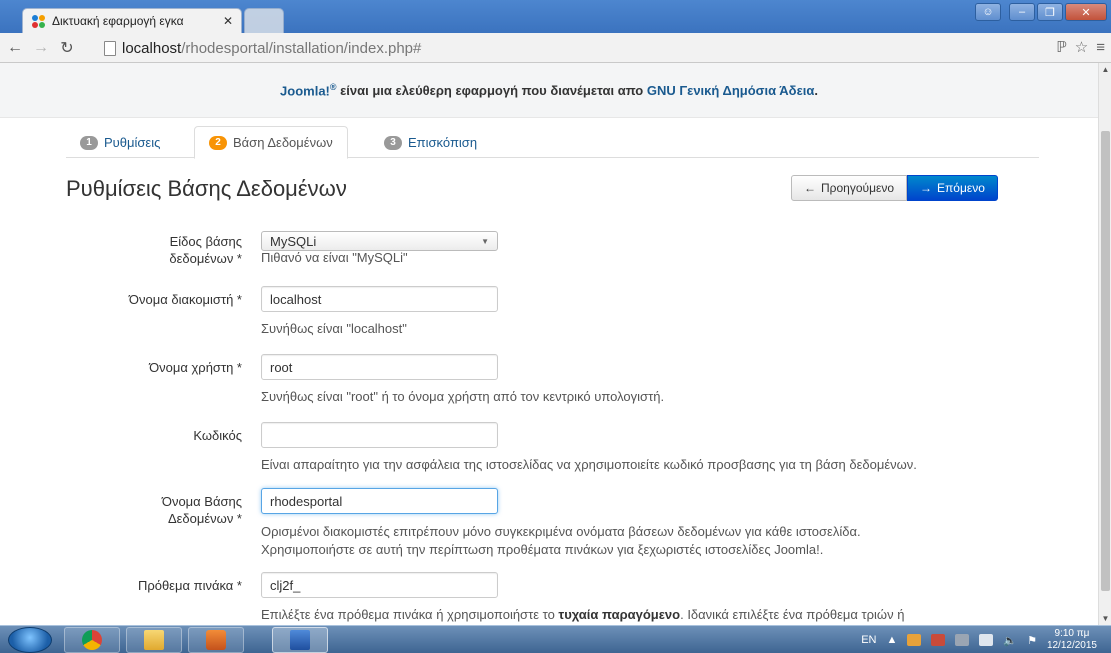 The width and height of the screenshot is (1111, 653). What do you see at coordinates (118, 21) in the screenshot?
I see `browser-tab-title: Δικτυακή εφαρμογή εγκα` at bounding box center [118, 21].